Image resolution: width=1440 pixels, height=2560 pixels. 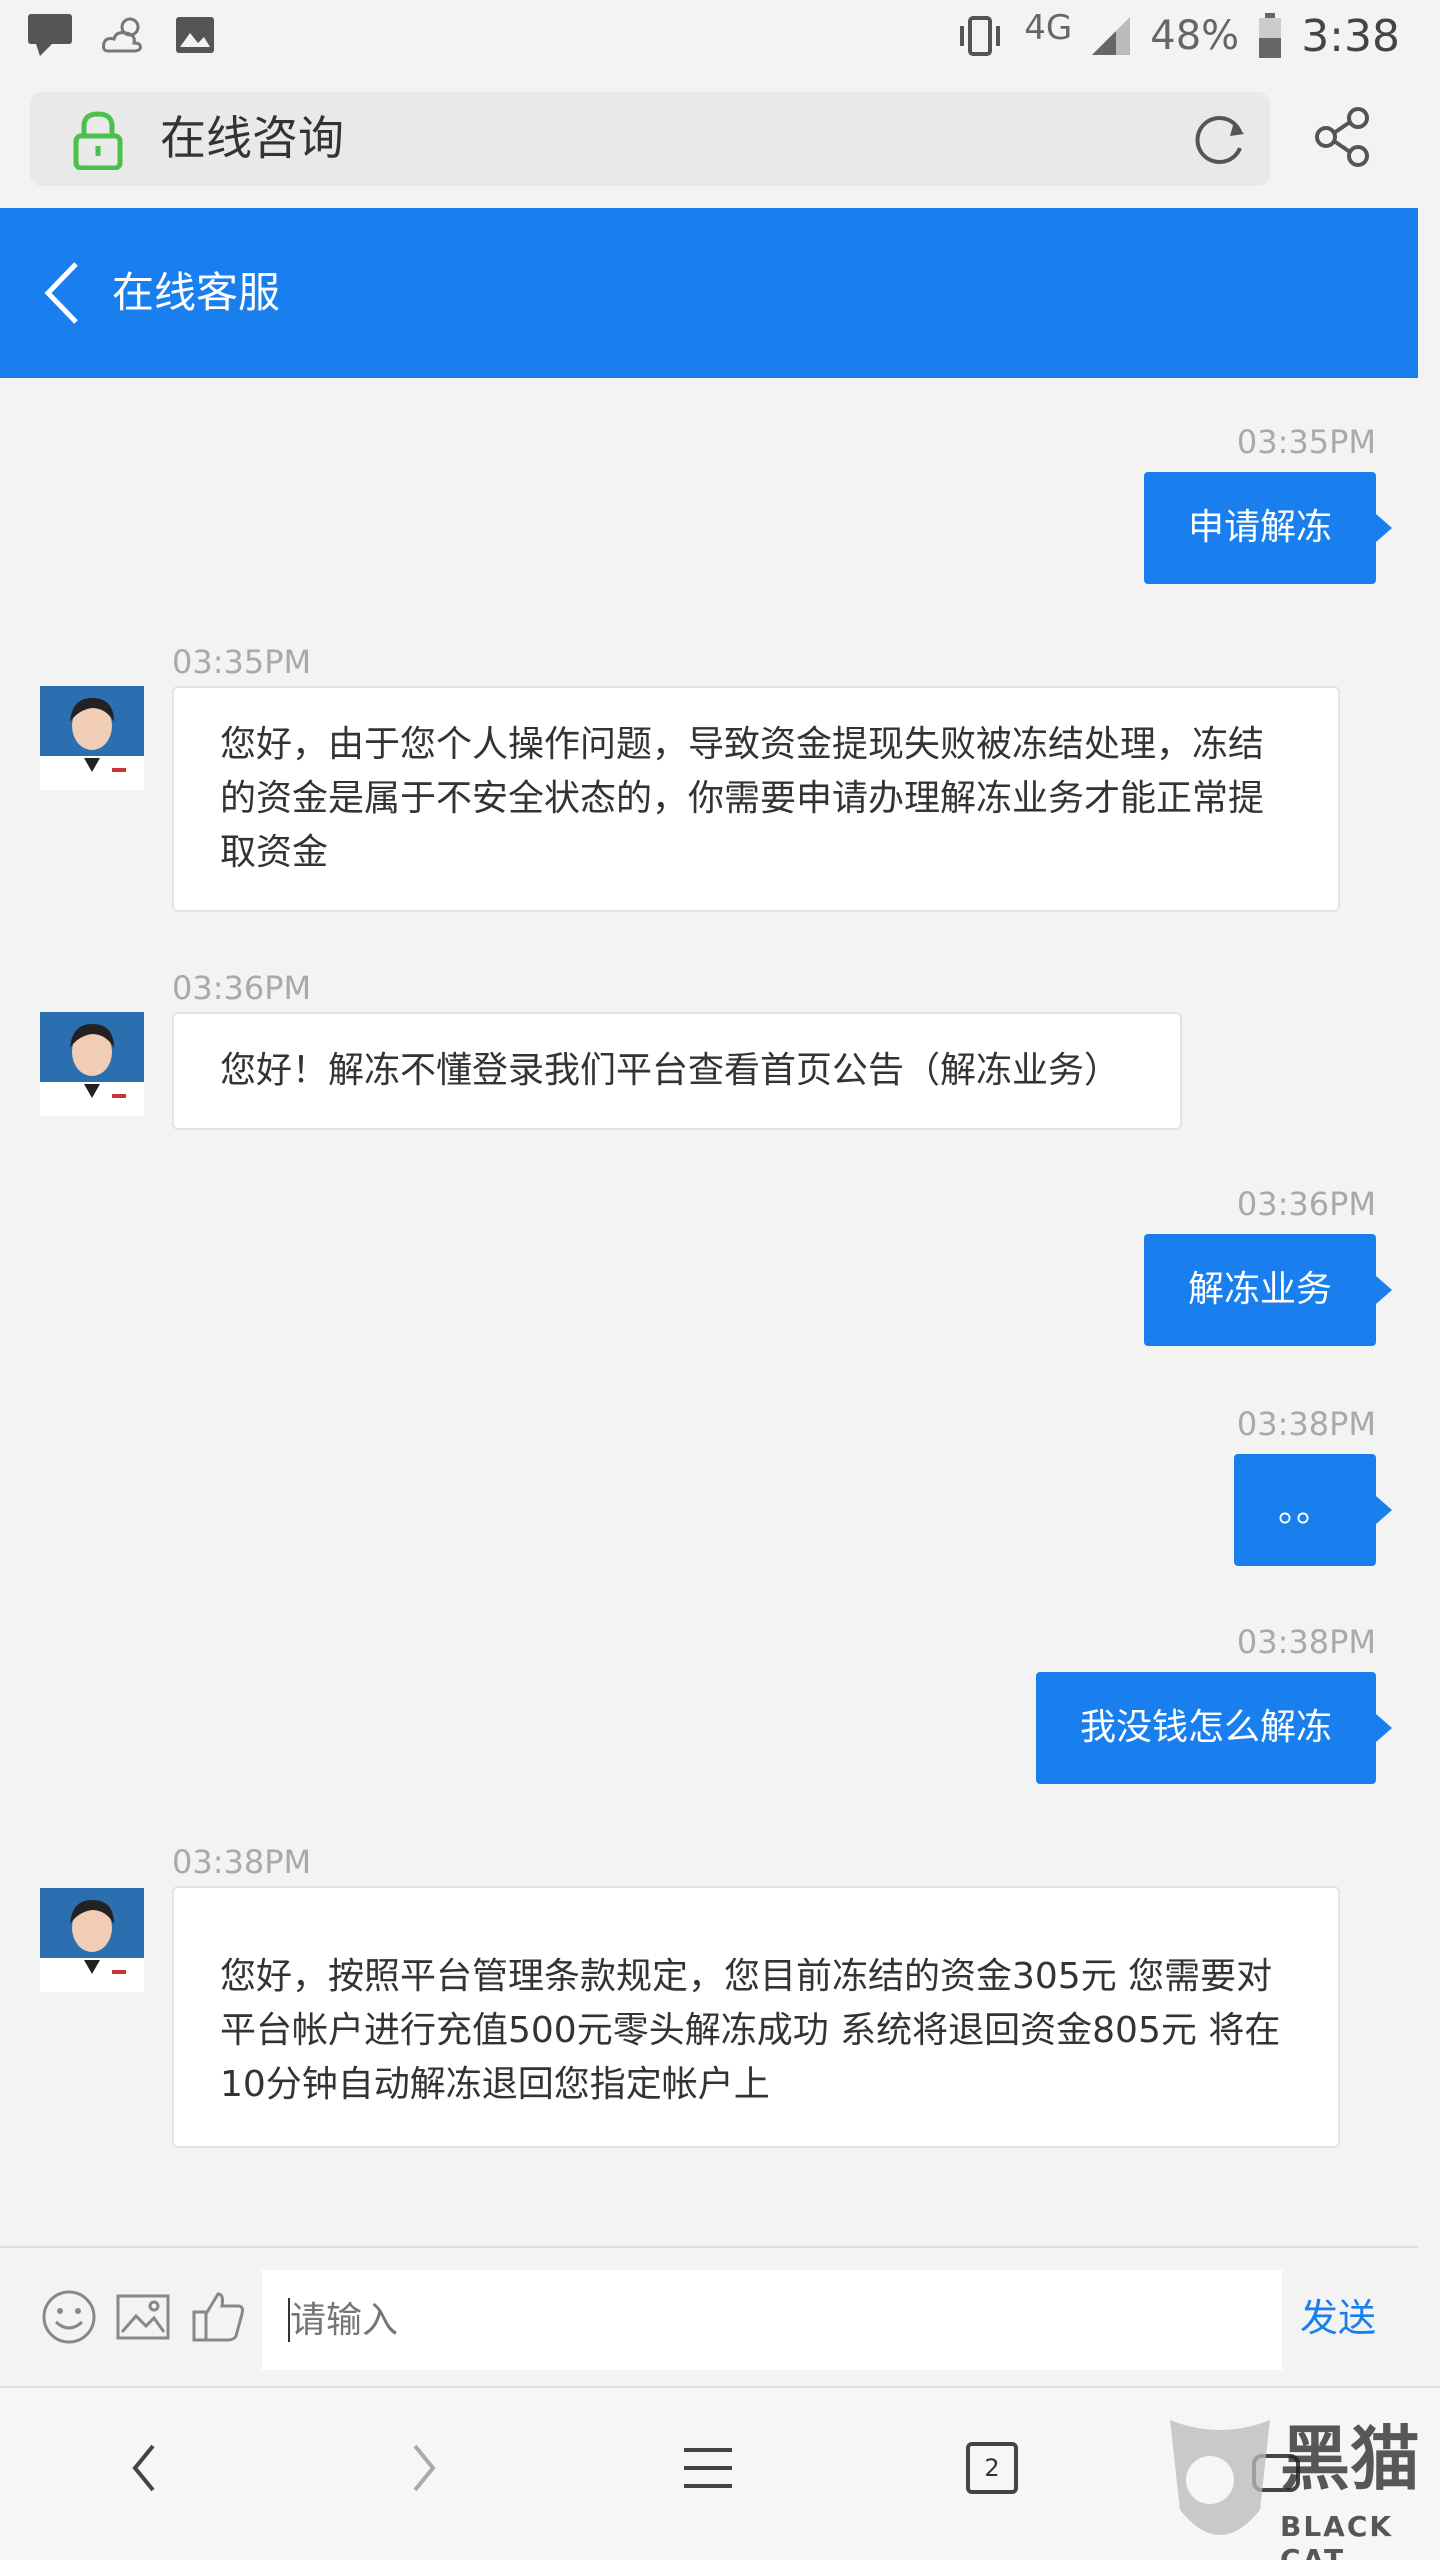 I want to click on nav-forward-button, so click(x=424, y=2468).